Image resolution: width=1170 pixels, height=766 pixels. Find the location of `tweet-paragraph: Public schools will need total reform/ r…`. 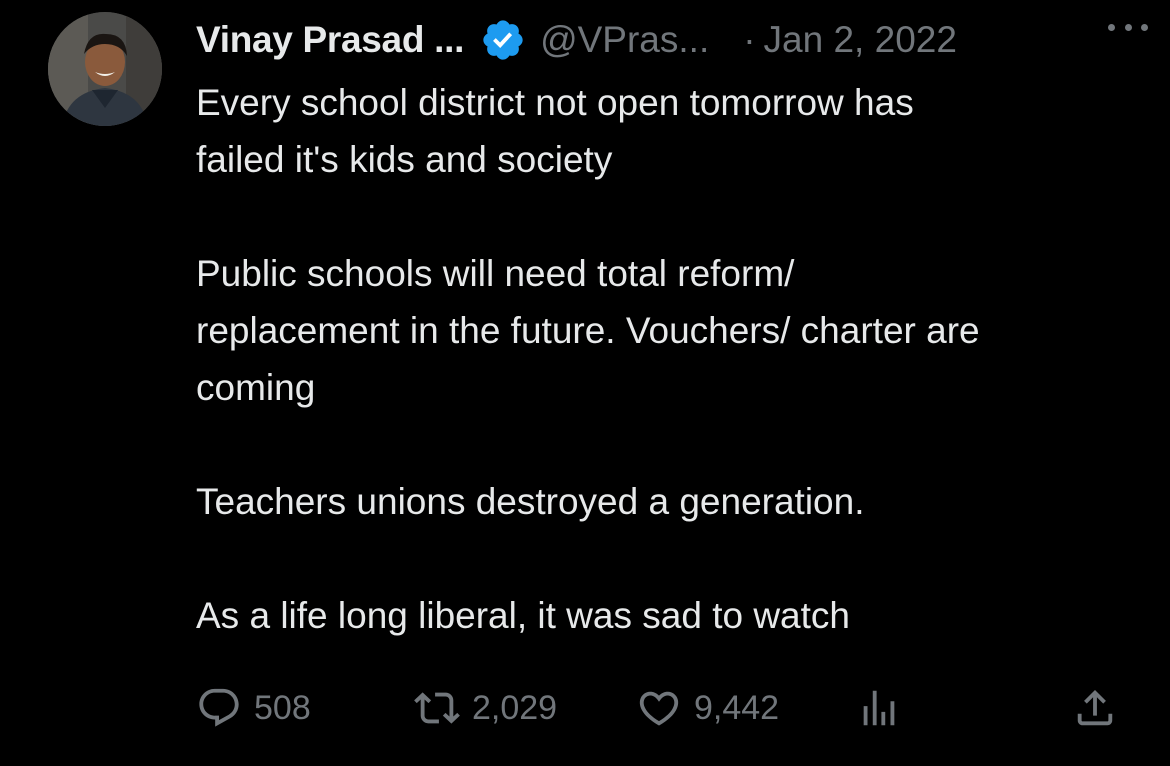

tweet-paragraph: Public schools will need total reform/ r… is located at coordinates (588, 330).